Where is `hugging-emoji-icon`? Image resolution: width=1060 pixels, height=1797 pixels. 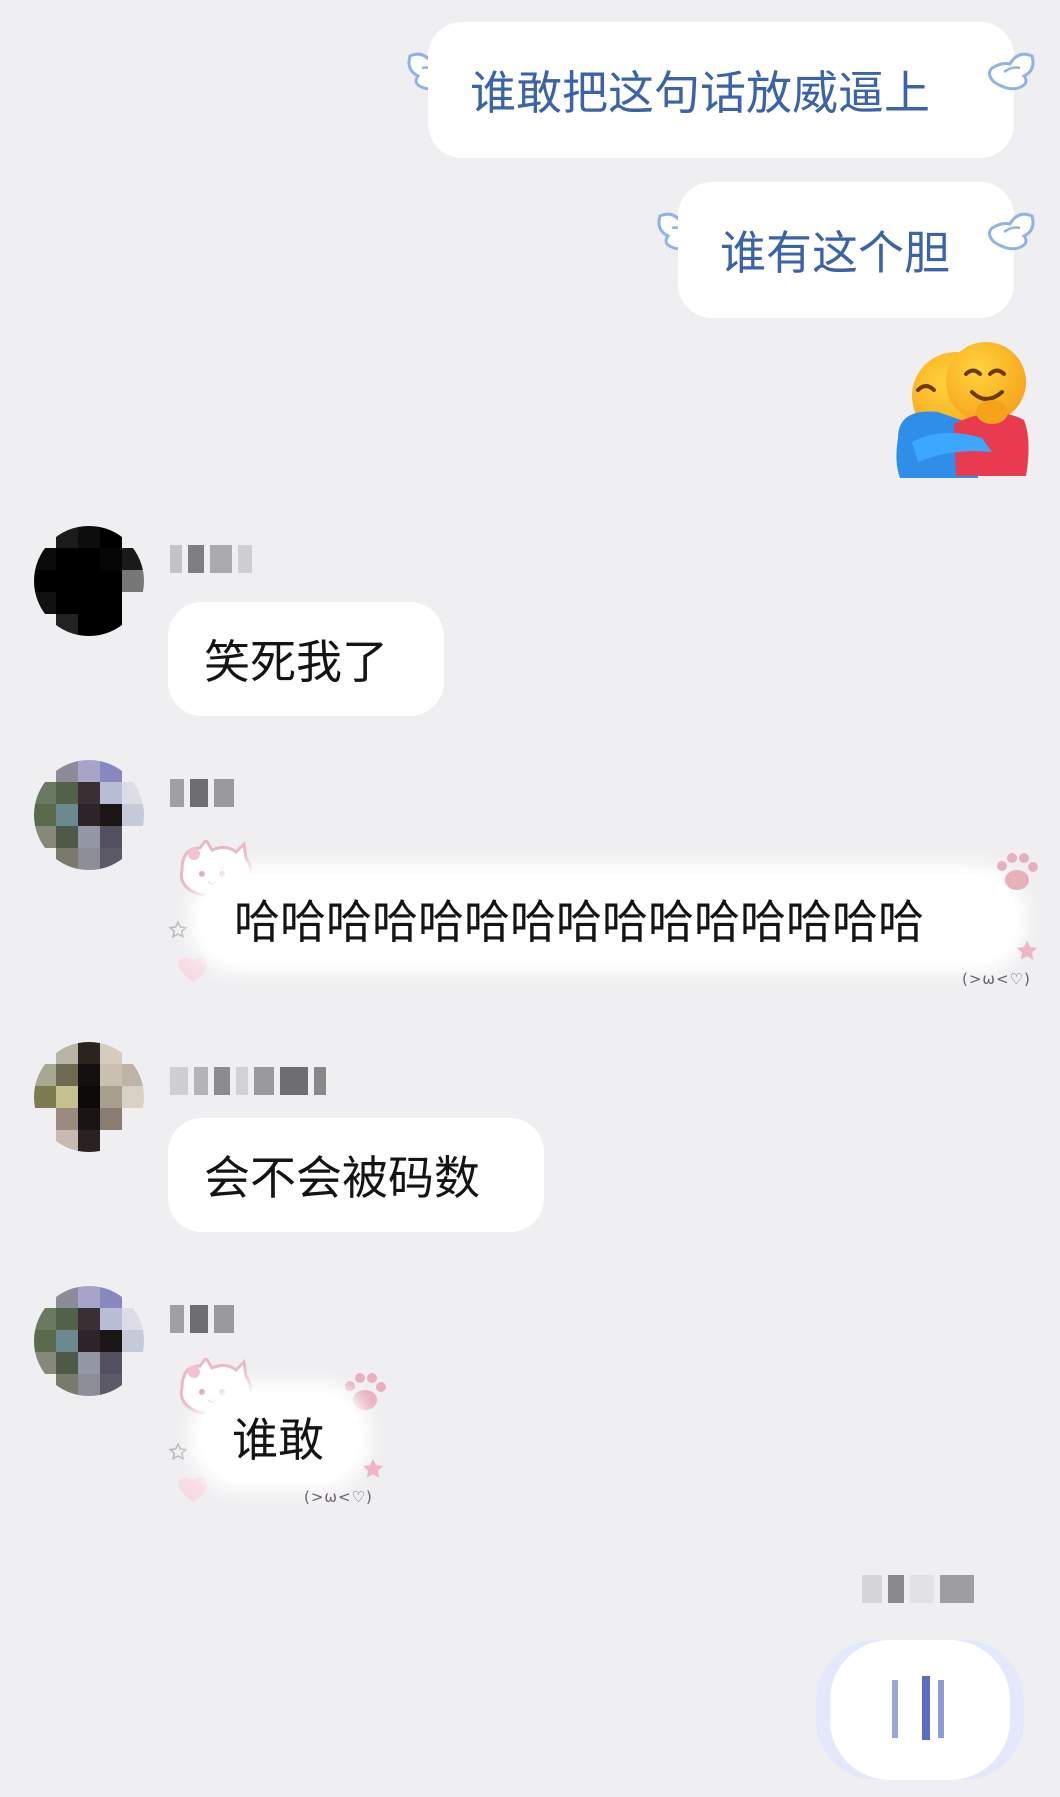 hugging-emoji-icon is located at coordinates (962, 410).